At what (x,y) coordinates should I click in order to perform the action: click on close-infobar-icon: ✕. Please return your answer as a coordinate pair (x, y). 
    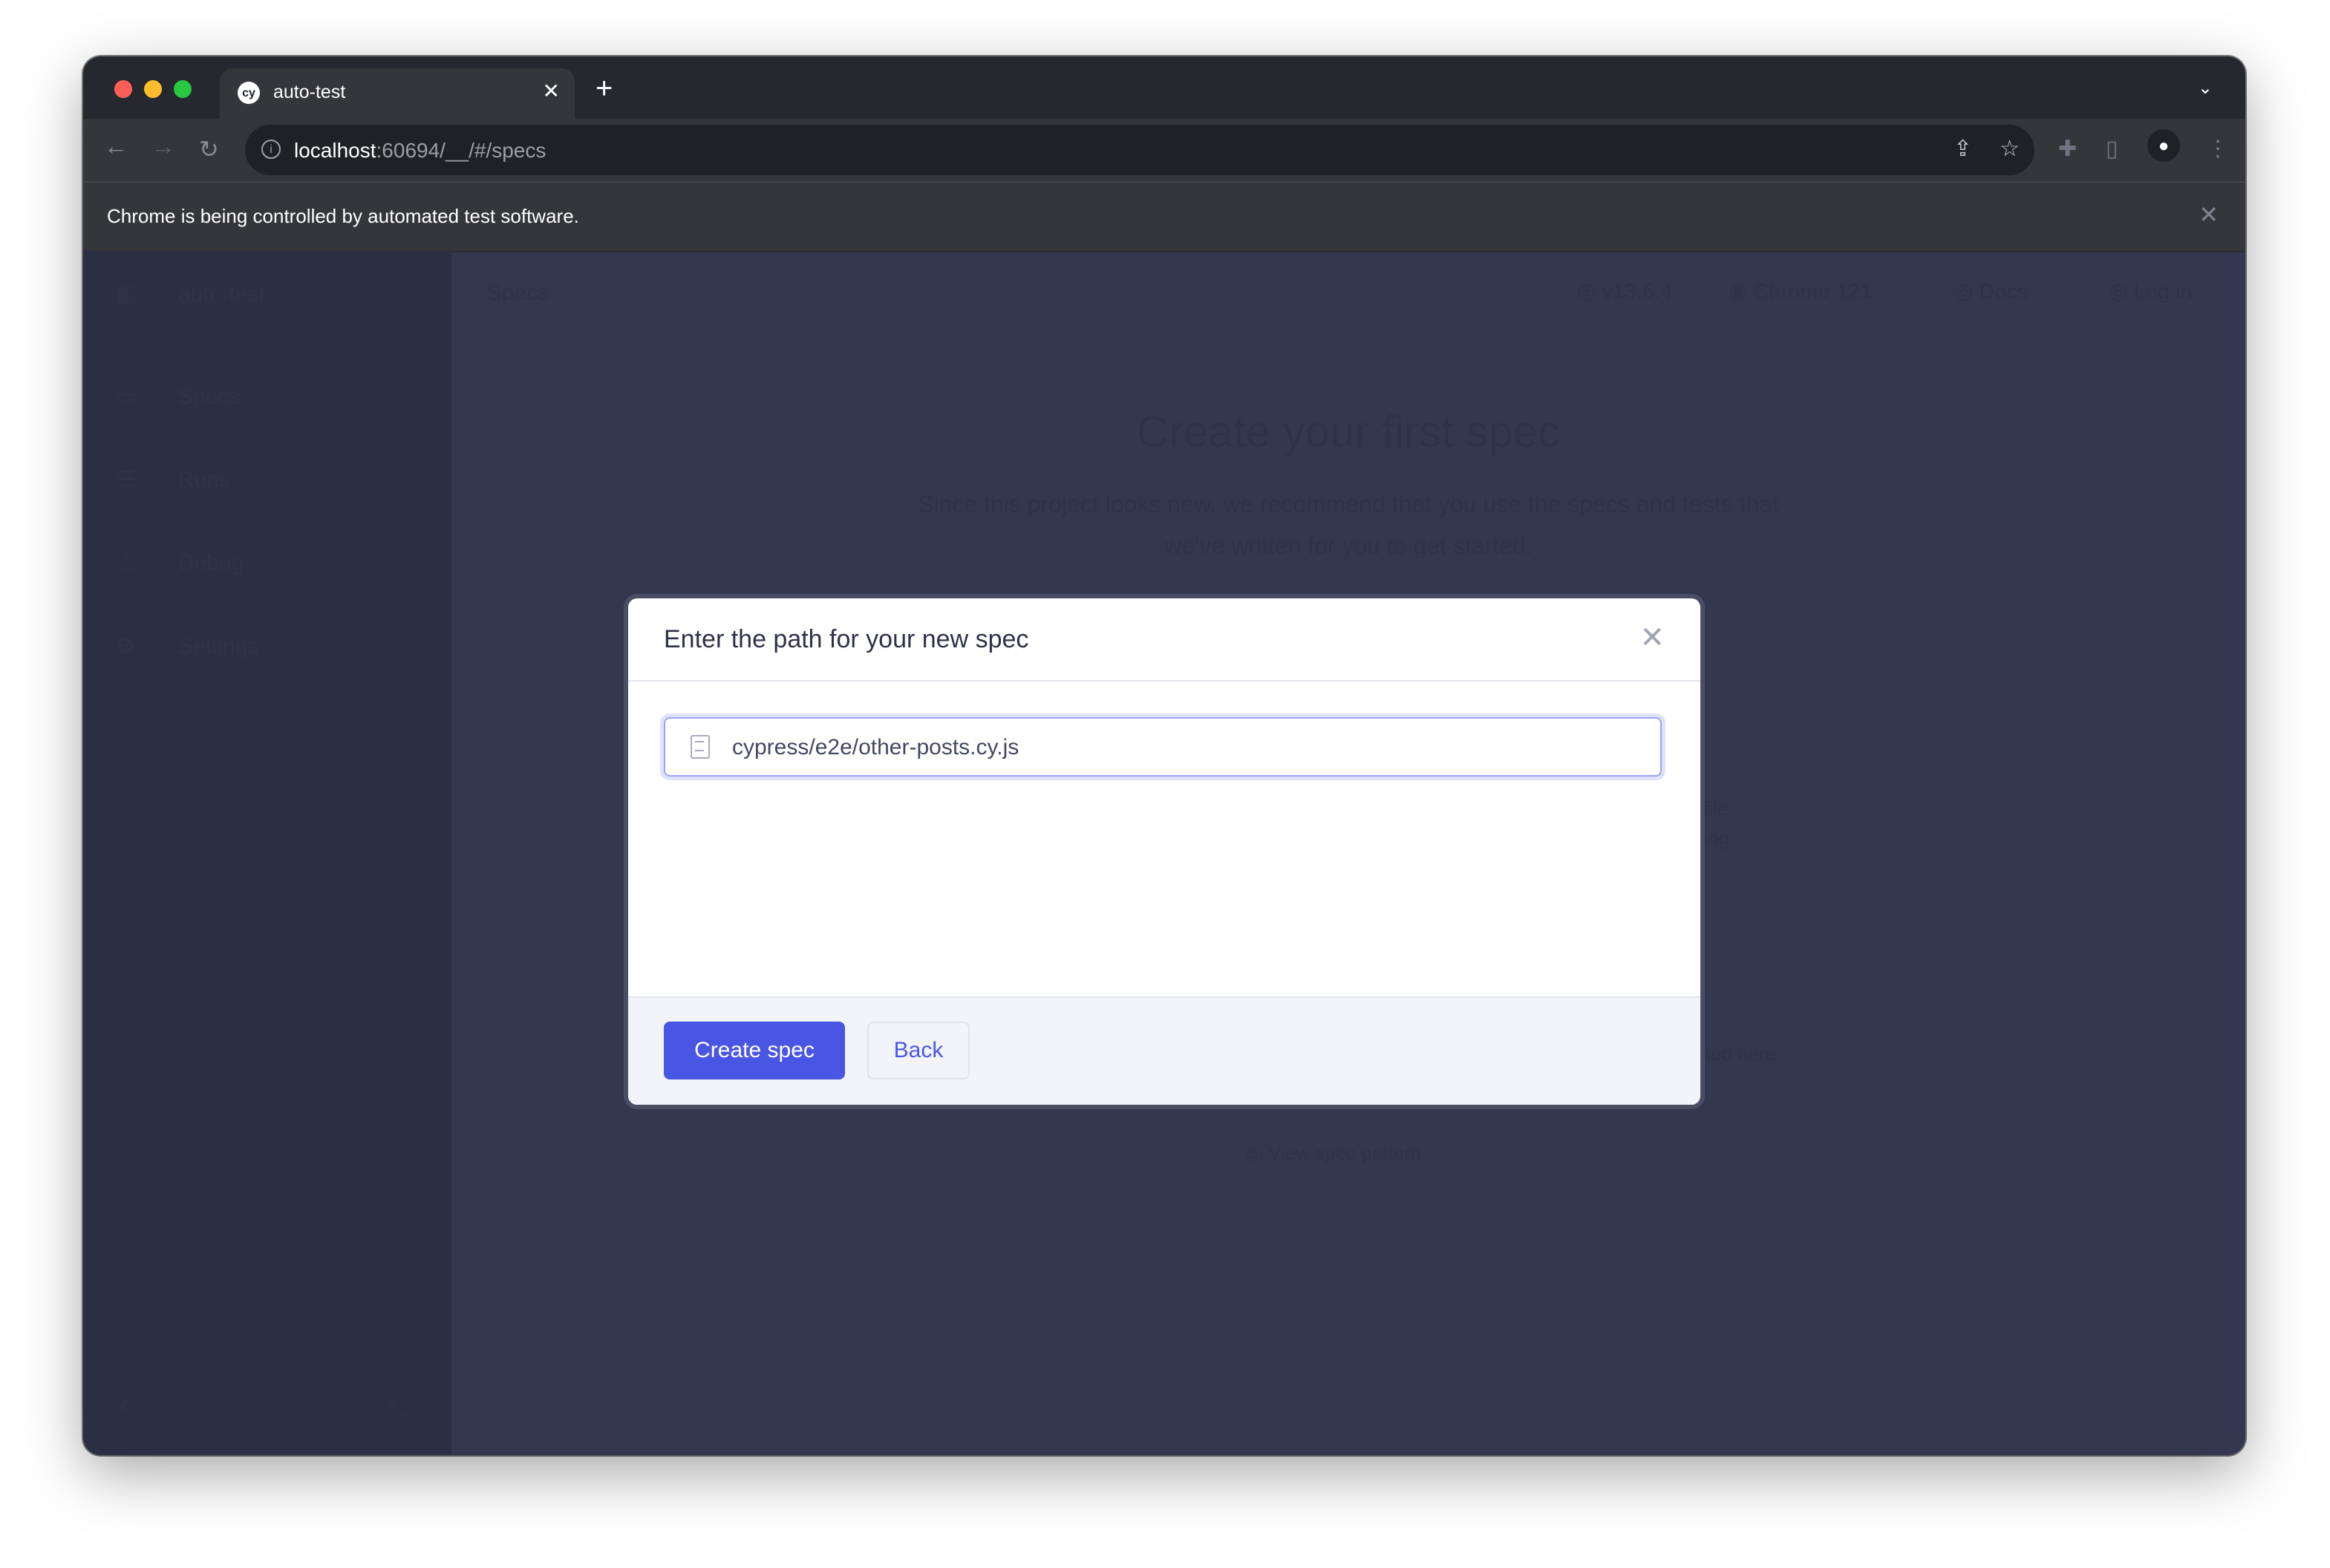
    Looking at the image, I should click on (2209, 215).